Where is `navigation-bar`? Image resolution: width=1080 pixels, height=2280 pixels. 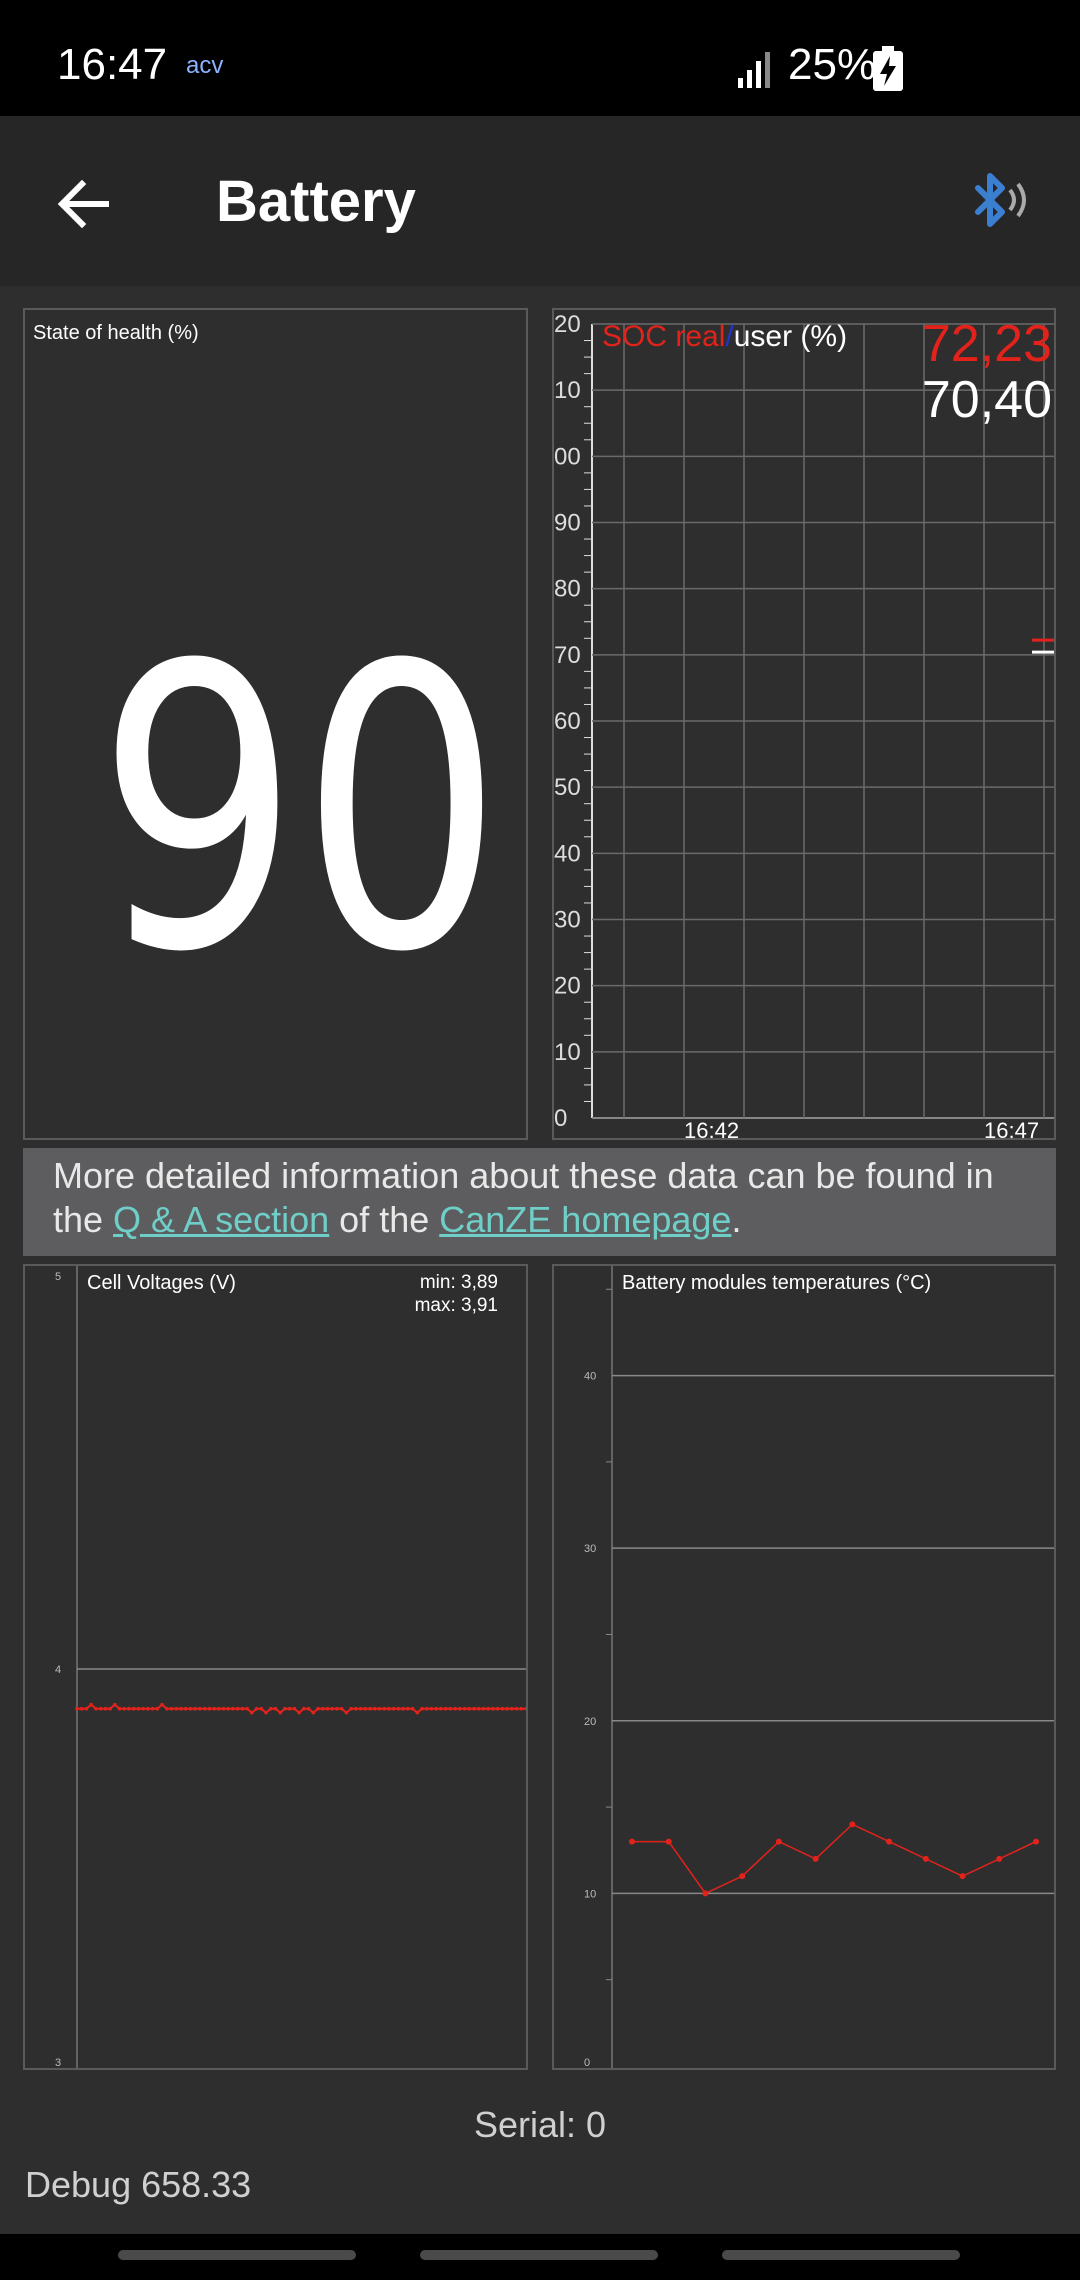 navigation-bar is located at coordinates (540, 2257).